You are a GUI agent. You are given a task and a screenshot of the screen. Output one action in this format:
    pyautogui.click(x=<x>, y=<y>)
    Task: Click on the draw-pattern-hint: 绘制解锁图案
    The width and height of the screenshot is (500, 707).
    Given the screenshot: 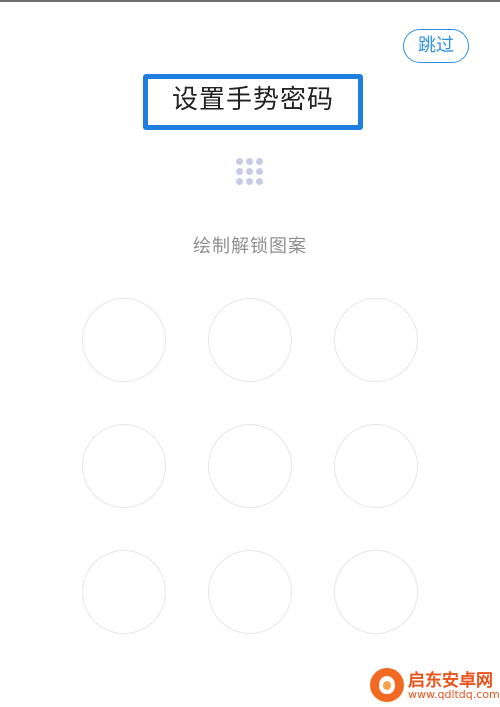 What is the action you would take?
    pyautogui.click(x=250, y=246)
    